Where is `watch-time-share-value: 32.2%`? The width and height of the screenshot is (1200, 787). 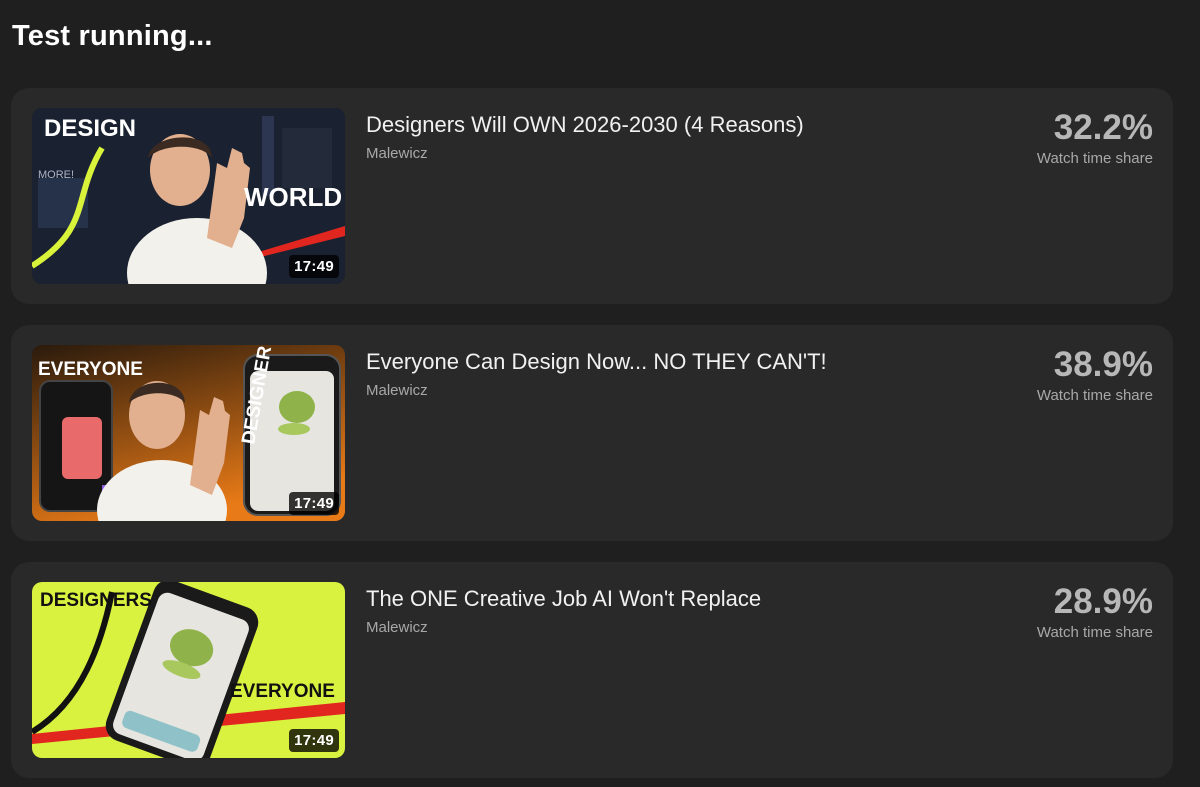
watch-time-share-value: 32.2% is located at coordinates (1103, 127).